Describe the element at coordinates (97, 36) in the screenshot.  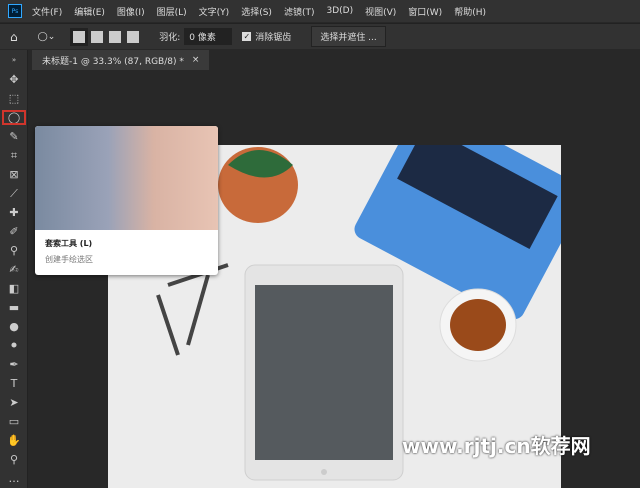
I see `add-selection-icon` at that location.